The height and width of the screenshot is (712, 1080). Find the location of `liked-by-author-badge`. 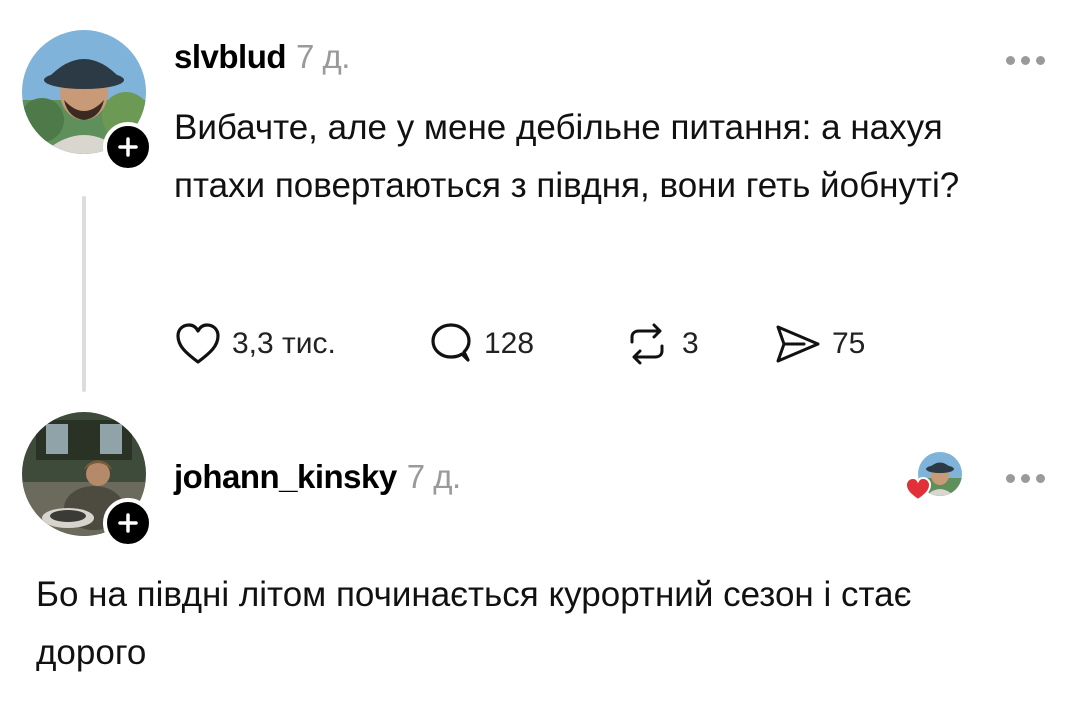

liked-by-author-badge is located at coordinates (934, 477).